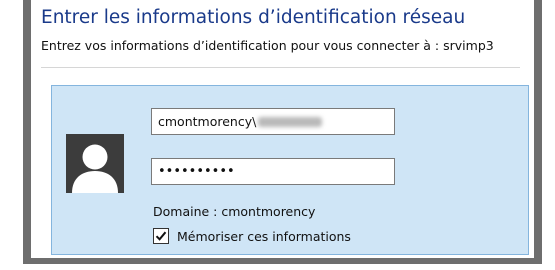 This screenshot has width=555, height=270. I want to click on remember-checkbox, so click(161, 236).